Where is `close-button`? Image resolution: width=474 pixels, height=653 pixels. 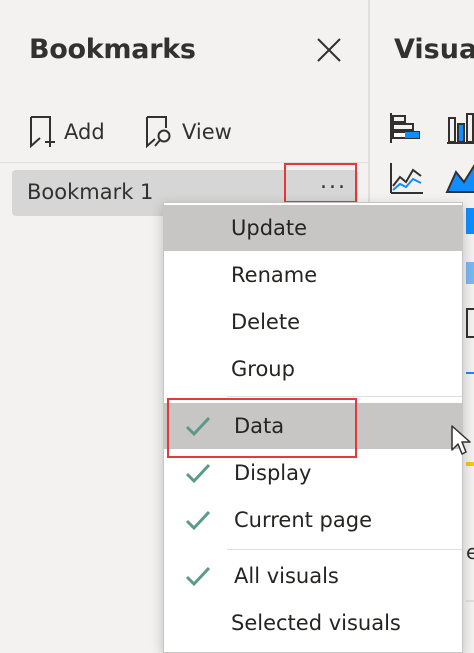
close-button is located at coordinates (328, 50).